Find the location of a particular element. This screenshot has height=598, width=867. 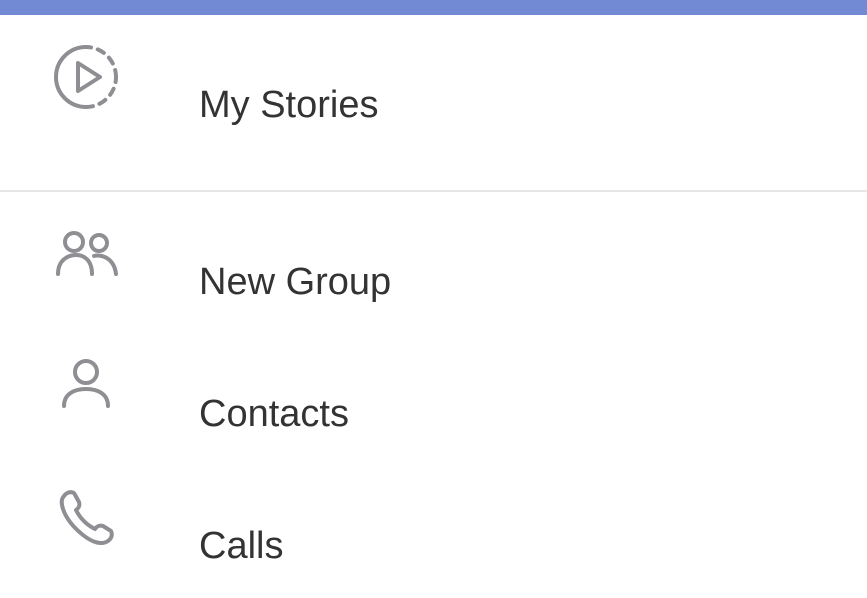

menu-item-label: Calls is located at coordinates (241, 546).